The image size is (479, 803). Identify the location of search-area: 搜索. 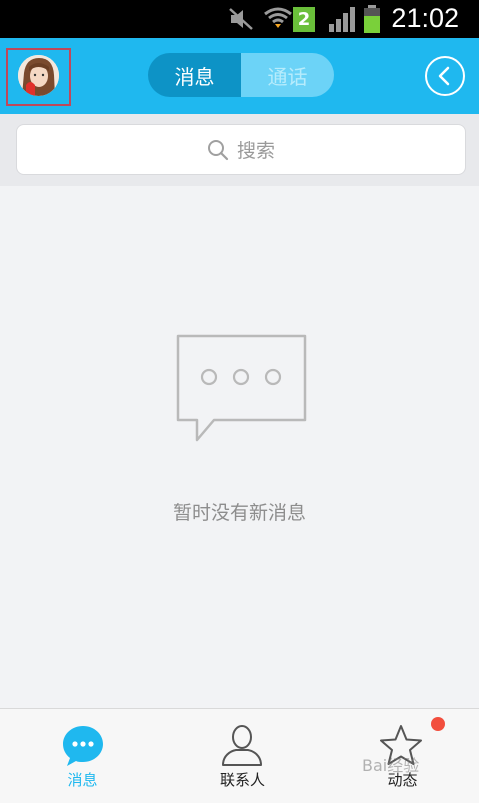
(239, 150).